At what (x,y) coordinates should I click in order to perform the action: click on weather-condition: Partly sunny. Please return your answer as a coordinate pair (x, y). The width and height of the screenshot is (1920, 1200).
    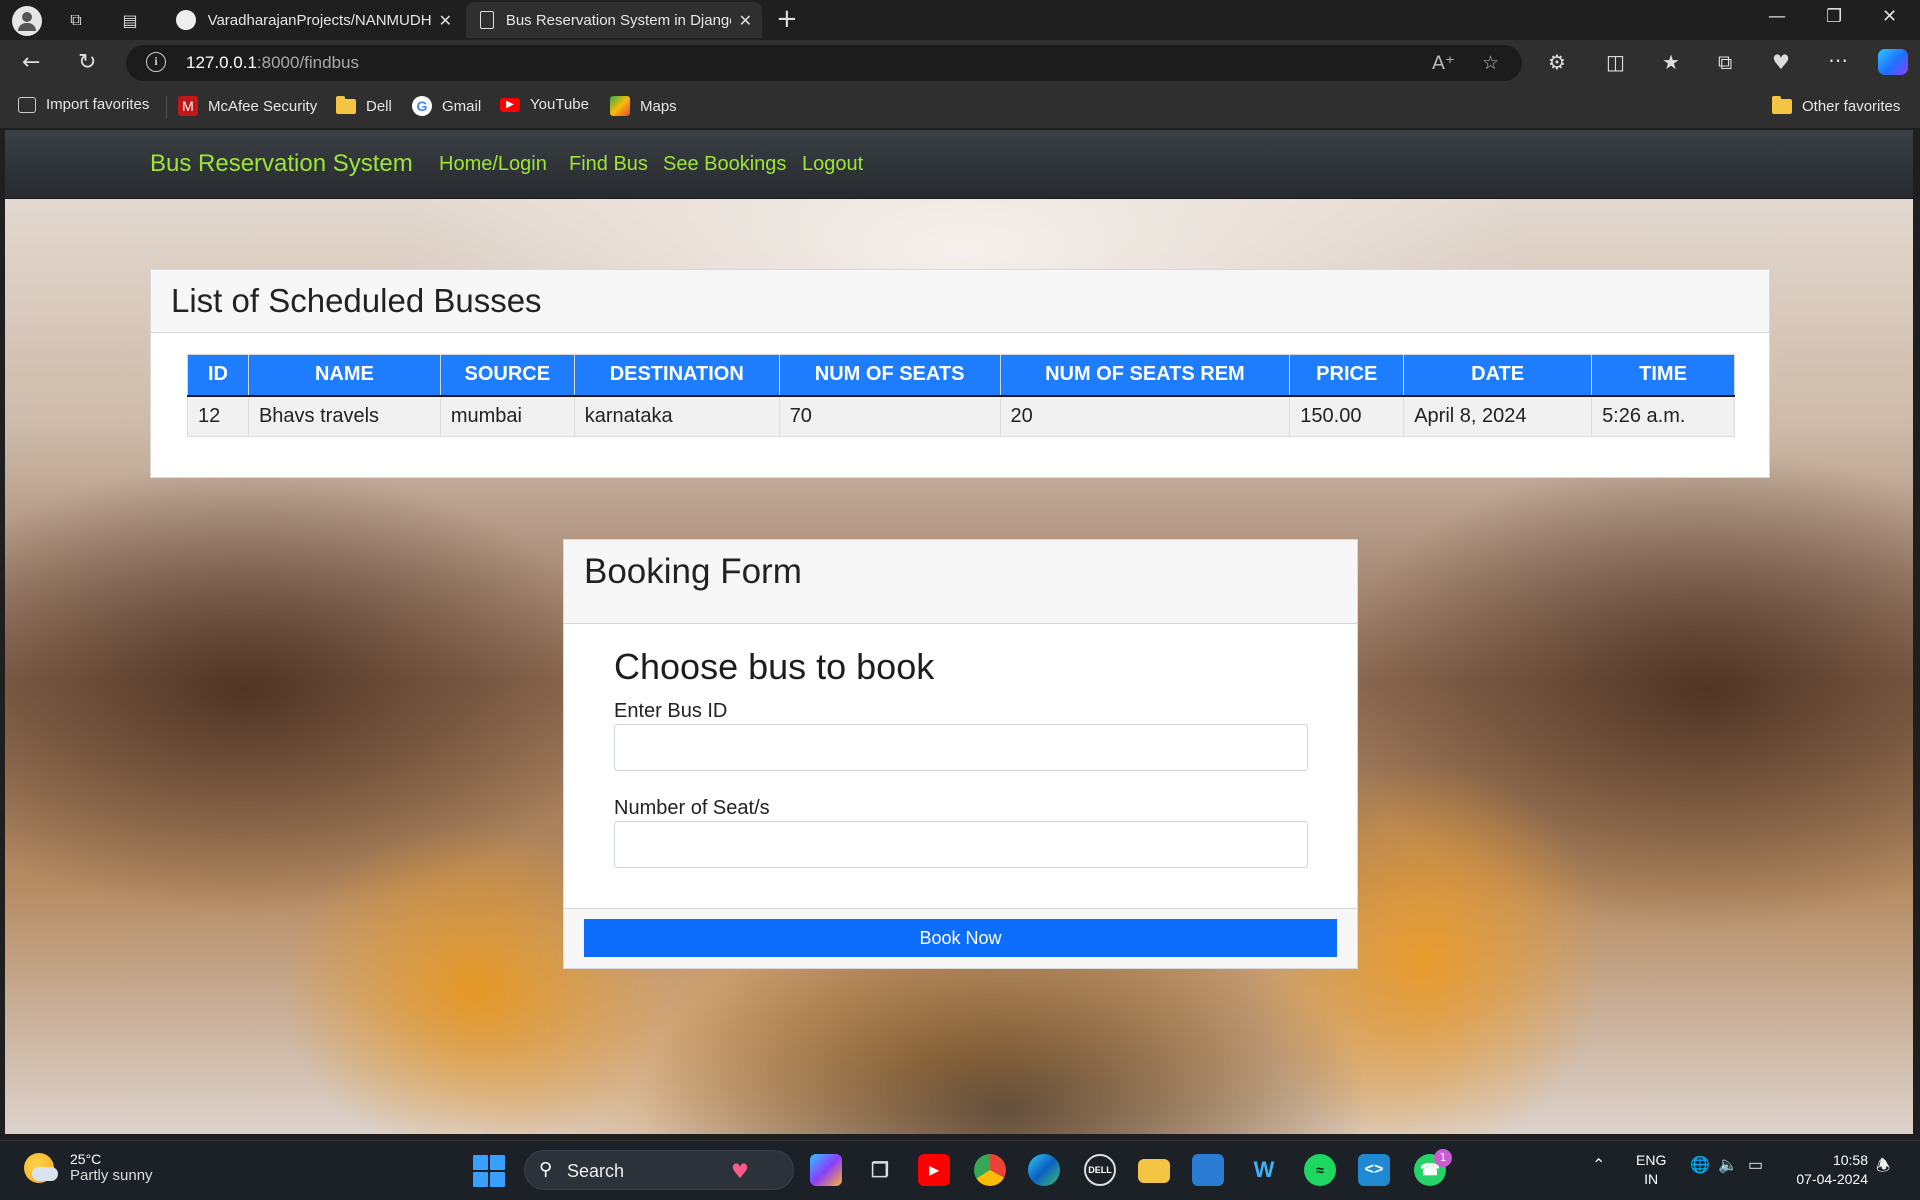
    Looking at the image, I should click on (111, 1175).